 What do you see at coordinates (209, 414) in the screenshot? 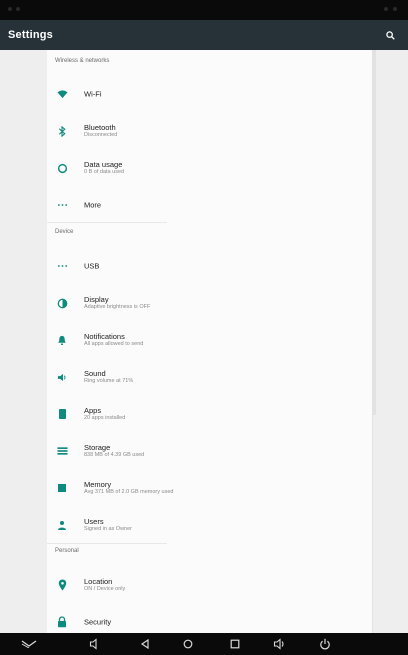
I see `settings-item-apps: Apps 20 apps installed` at bounding box center [209, 414].